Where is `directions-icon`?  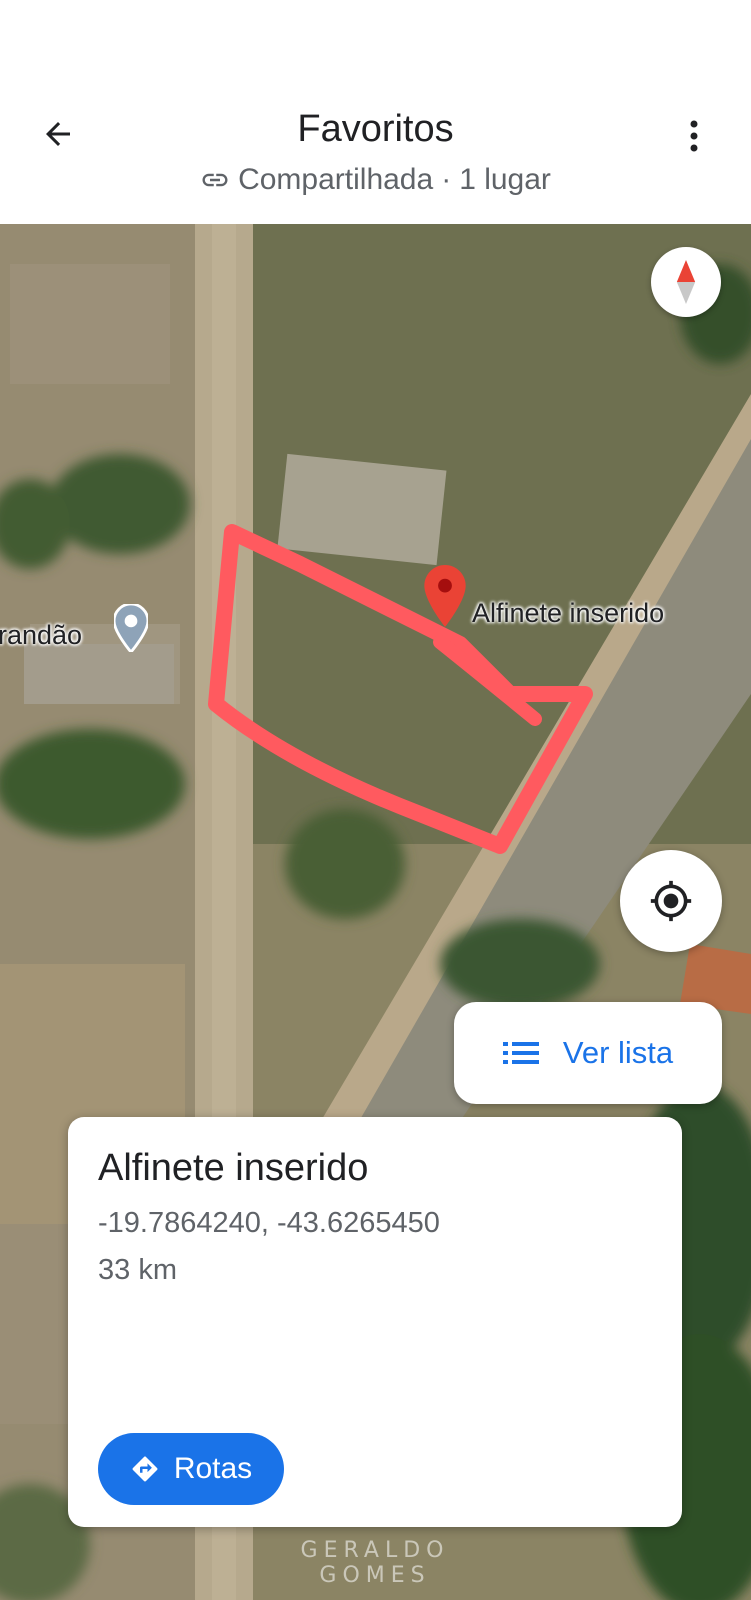
directions-icon is located at coordinates (145, 1469).